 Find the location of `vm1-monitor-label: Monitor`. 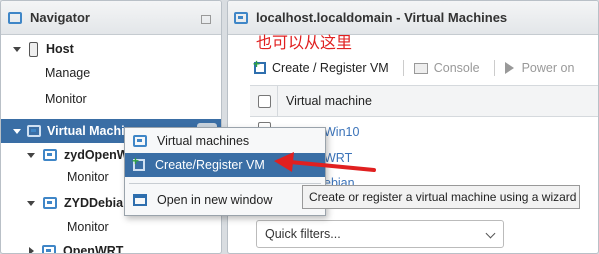

vm1-monitor-label: Monitor is located at coordinates (88, 177).